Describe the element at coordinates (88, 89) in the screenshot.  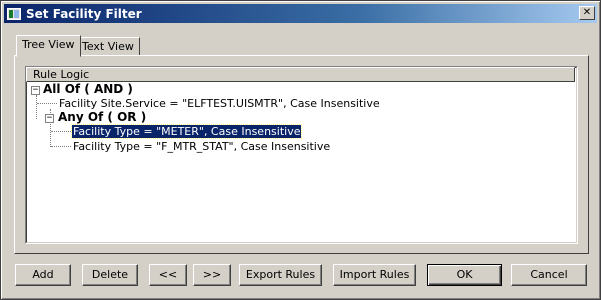
I see `tree-node-all-of: All Of ( AND )` at that location.